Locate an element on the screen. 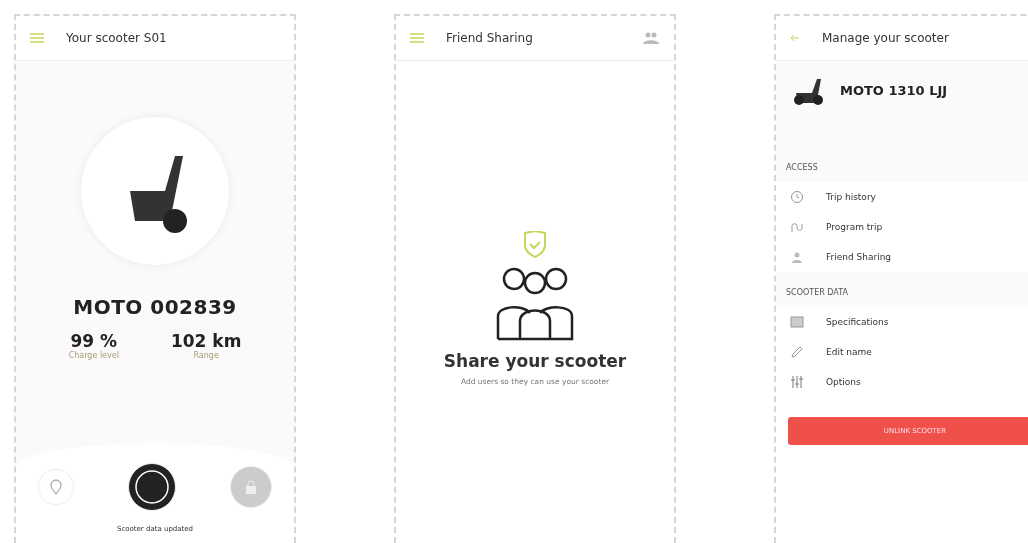  ring-icon is located at coordinates (152, 487).